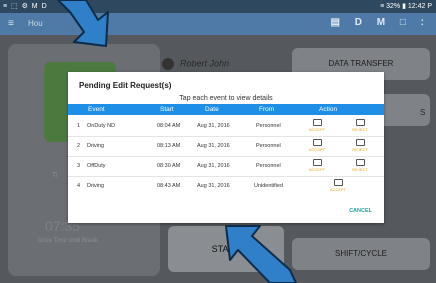  What do you see at coordinates (423, 112) in the screenshot?
I see `menu-button-2-label: S` at bounding box center [423, 112].